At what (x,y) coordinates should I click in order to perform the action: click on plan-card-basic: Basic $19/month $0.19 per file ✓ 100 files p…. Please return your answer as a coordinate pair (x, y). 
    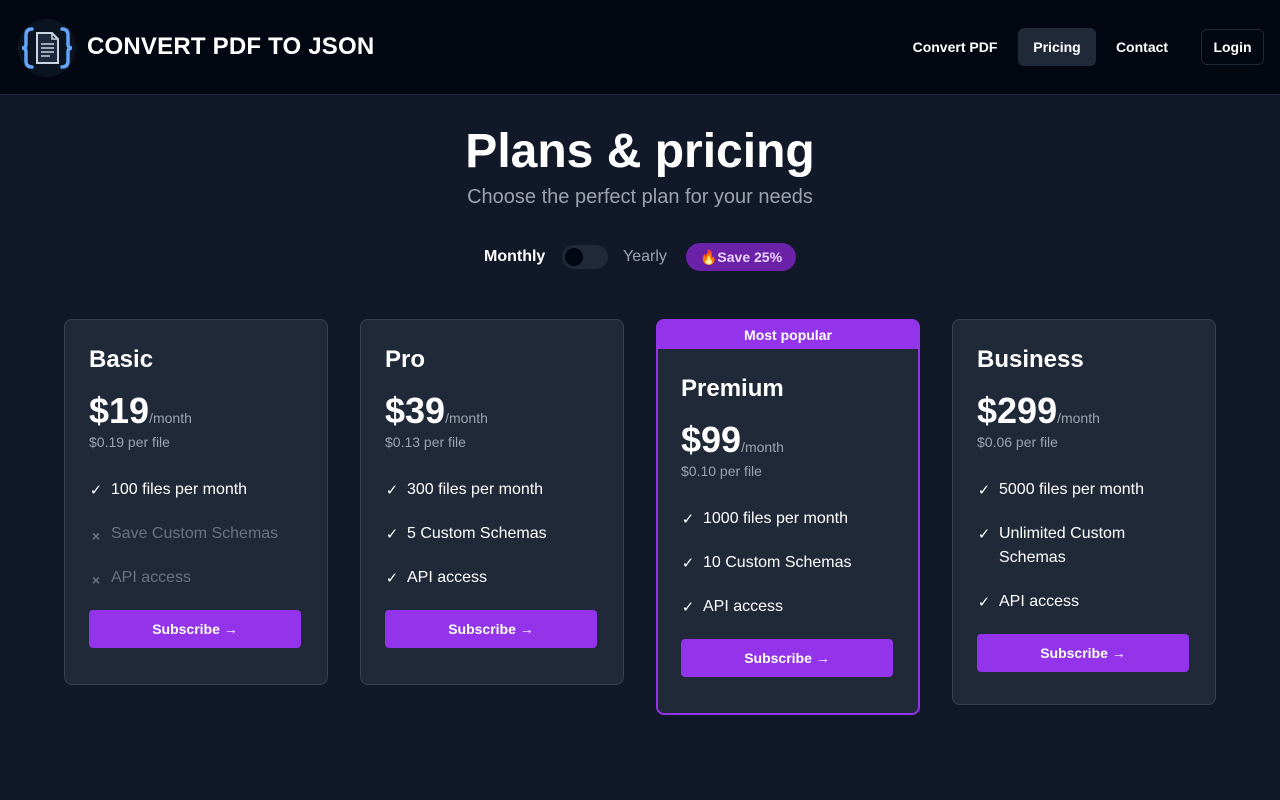
    Looking at the image, I should click on (196, 502).